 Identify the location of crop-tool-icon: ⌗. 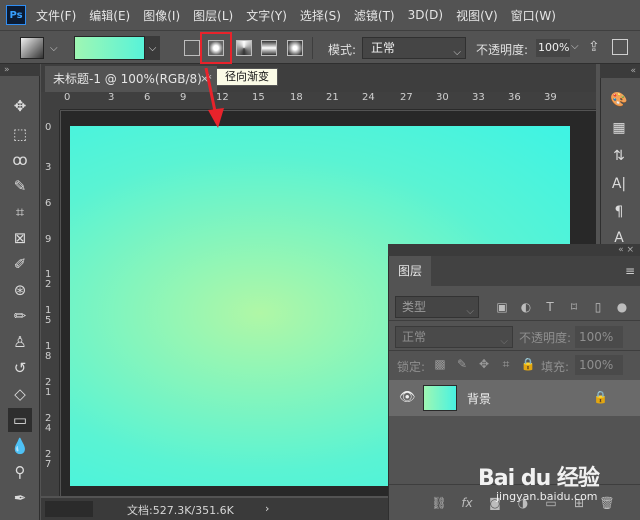
(20, 212).